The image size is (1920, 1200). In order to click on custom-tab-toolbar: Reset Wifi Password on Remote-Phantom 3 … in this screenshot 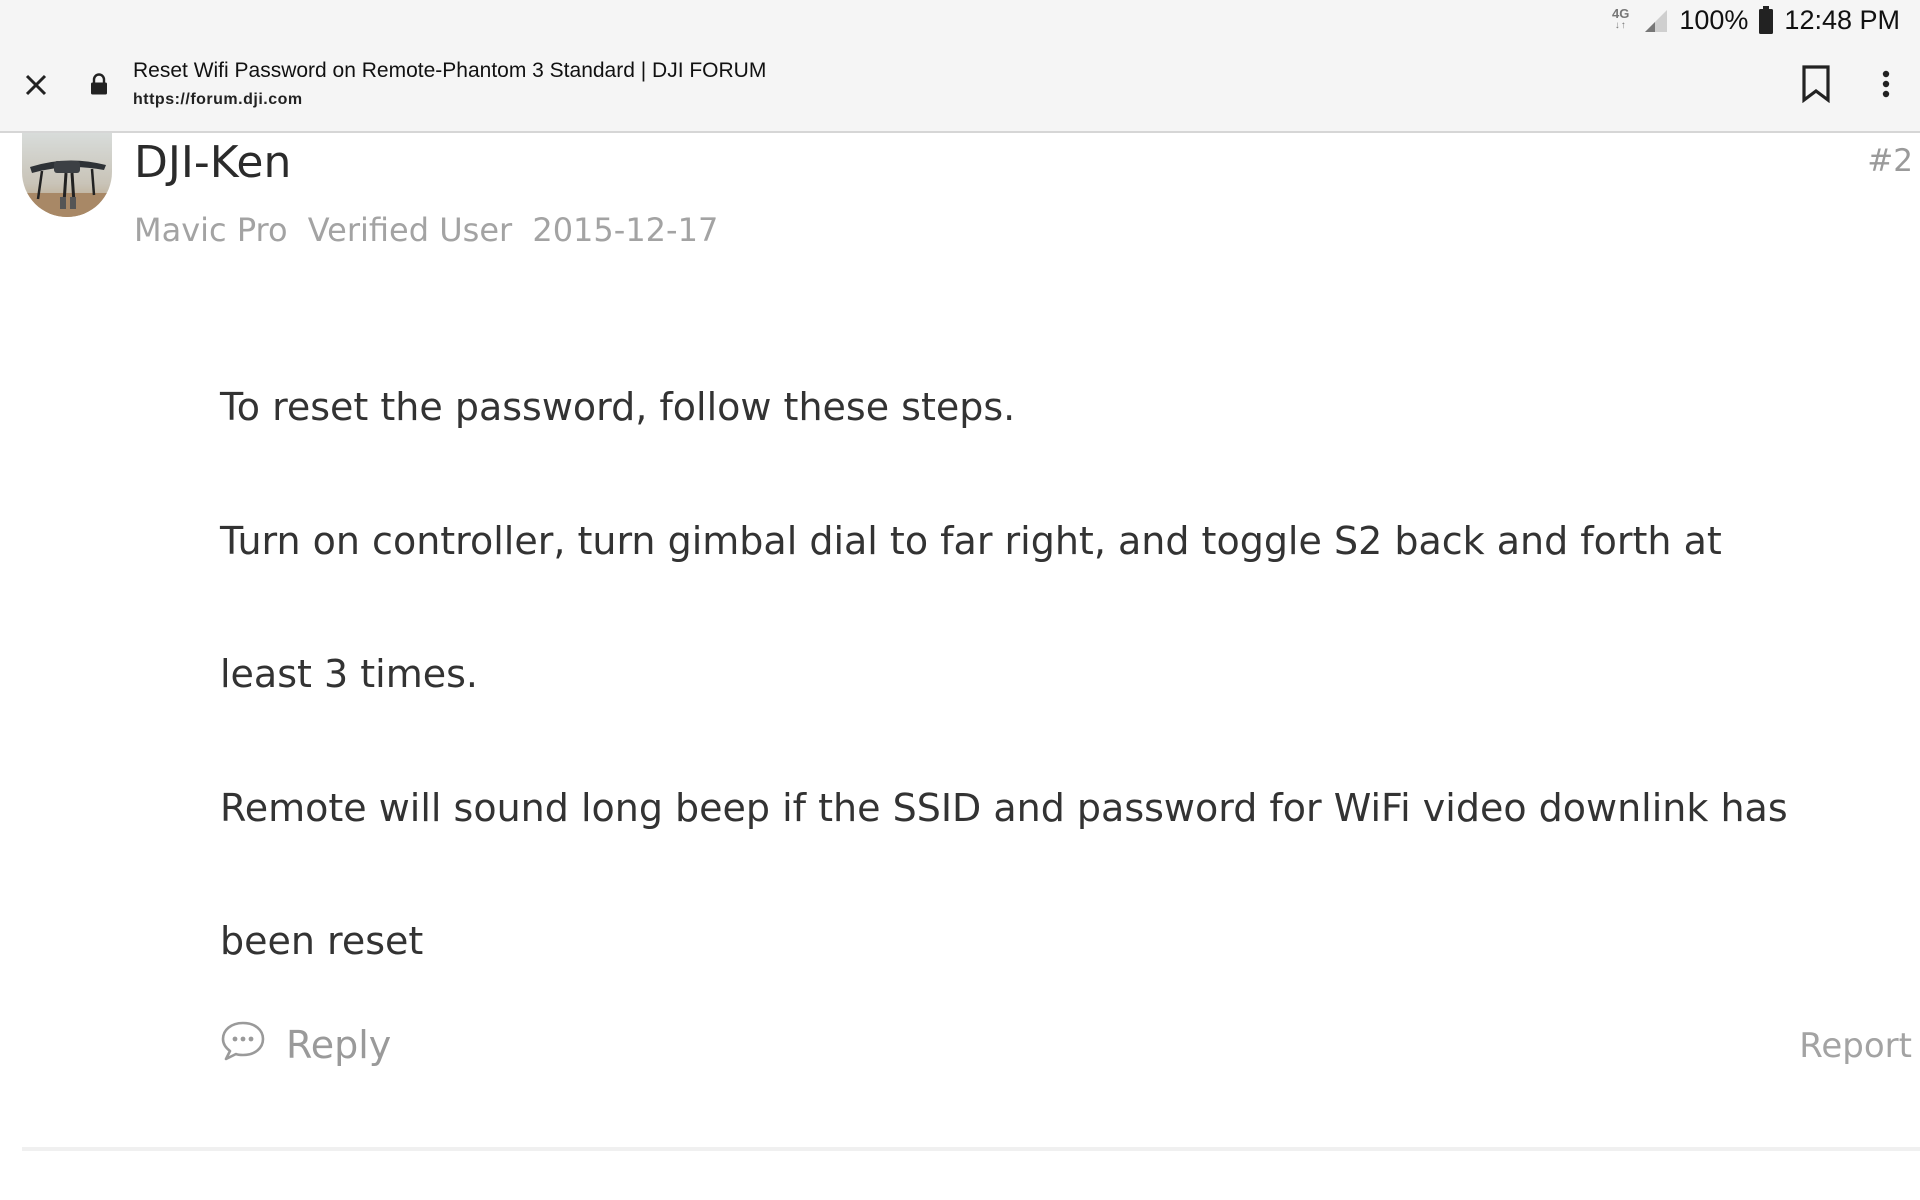, I will do `click(960, 86)`.